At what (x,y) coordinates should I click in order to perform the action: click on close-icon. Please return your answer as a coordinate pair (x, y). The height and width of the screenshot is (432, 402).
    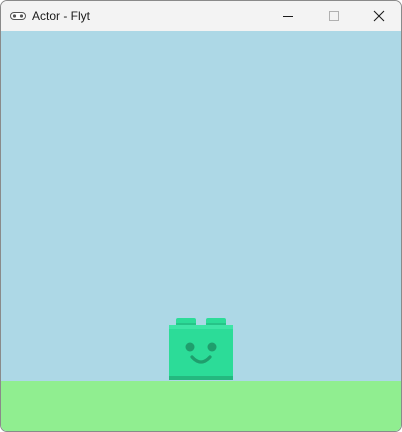
    Looking at the image, I should click on (379, 16).